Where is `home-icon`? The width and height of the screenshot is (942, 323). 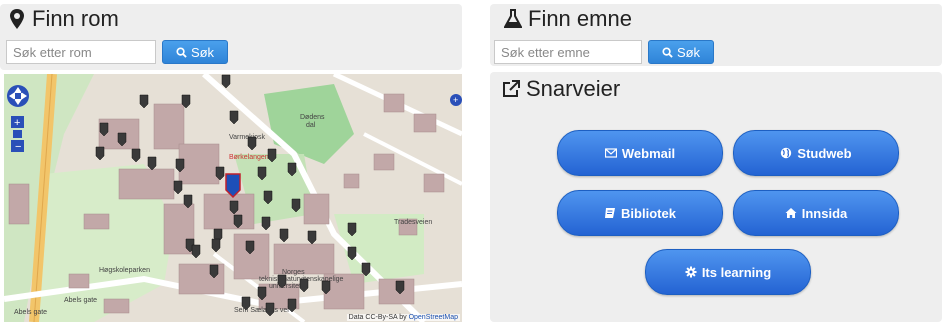
home-icon is located at coordinates (791, 213).